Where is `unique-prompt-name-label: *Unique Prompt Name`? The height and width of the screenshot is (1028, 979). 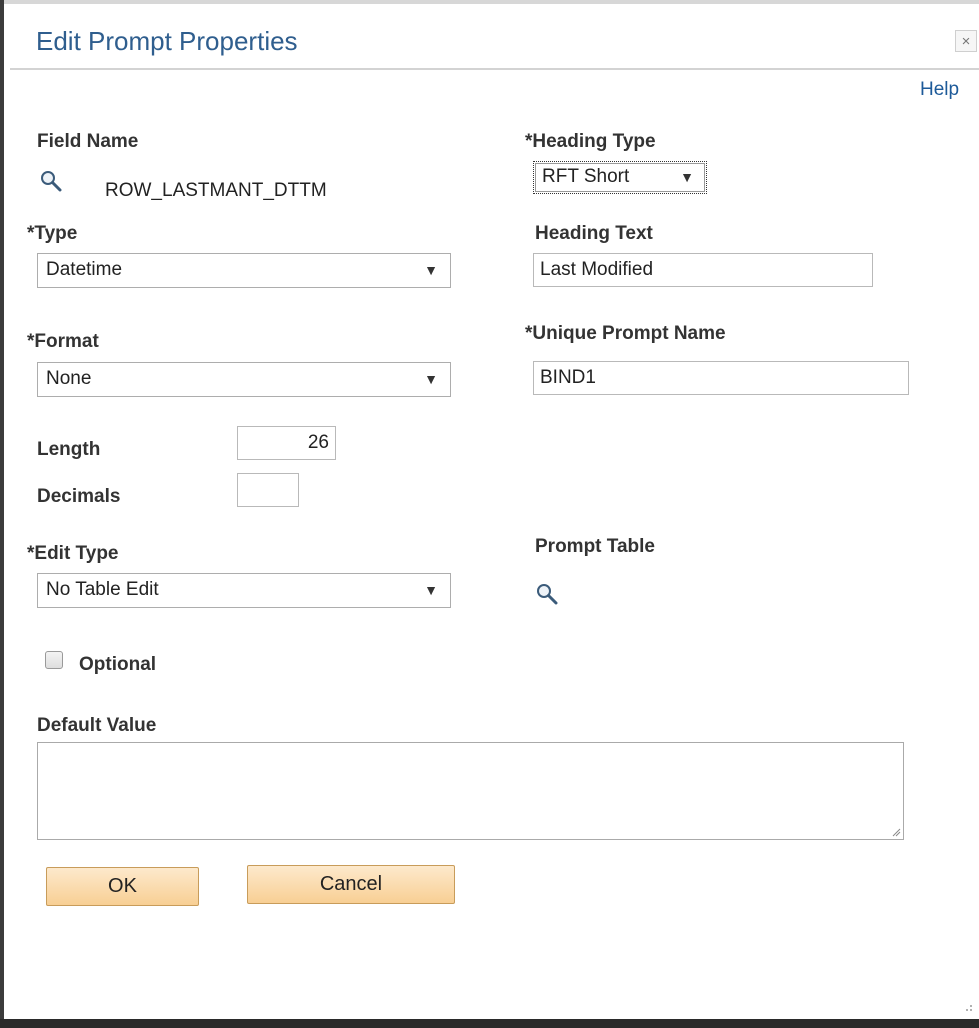 unique-prompt-name-label: *Unique Prompt Name is located at coordinates (625, 333).